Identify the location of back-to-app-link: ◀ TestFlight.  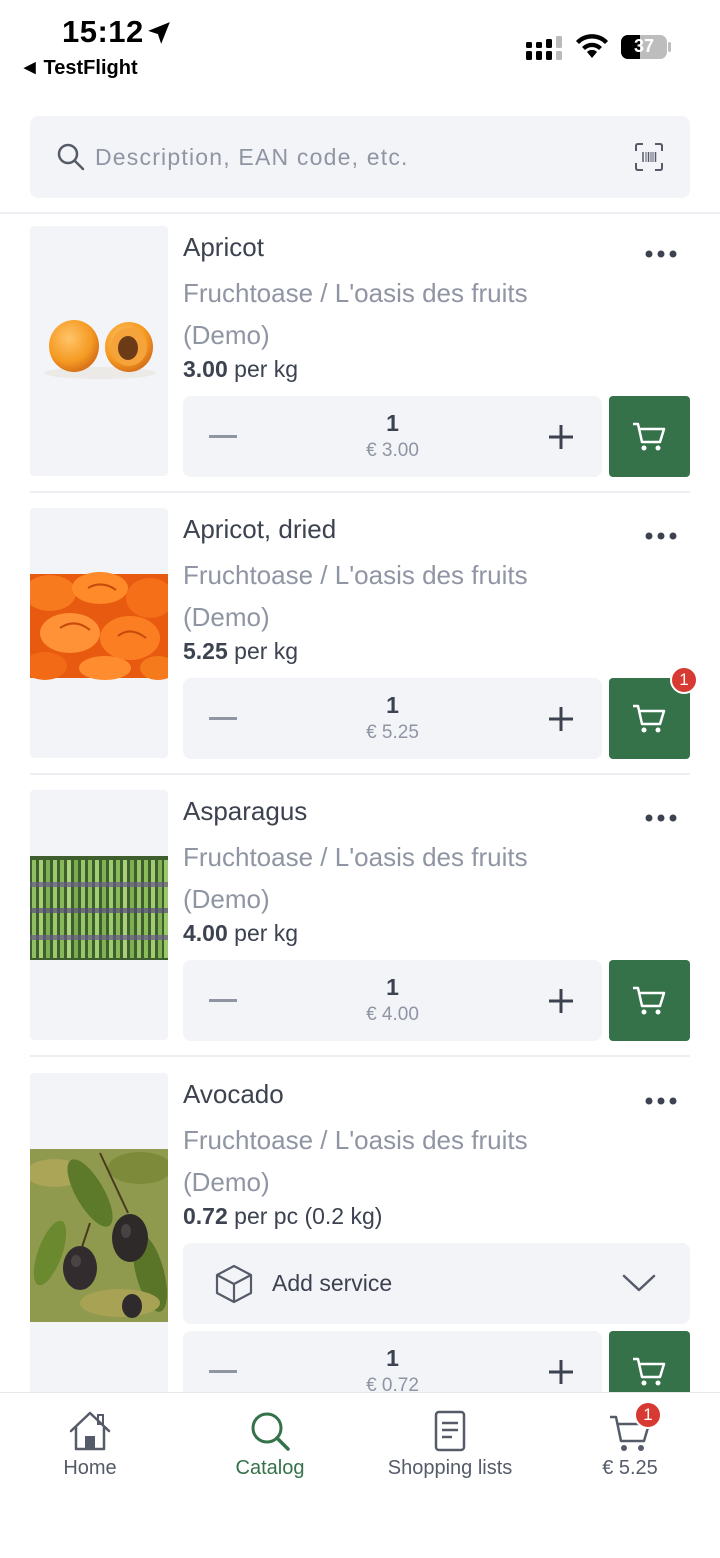
(81, 68).